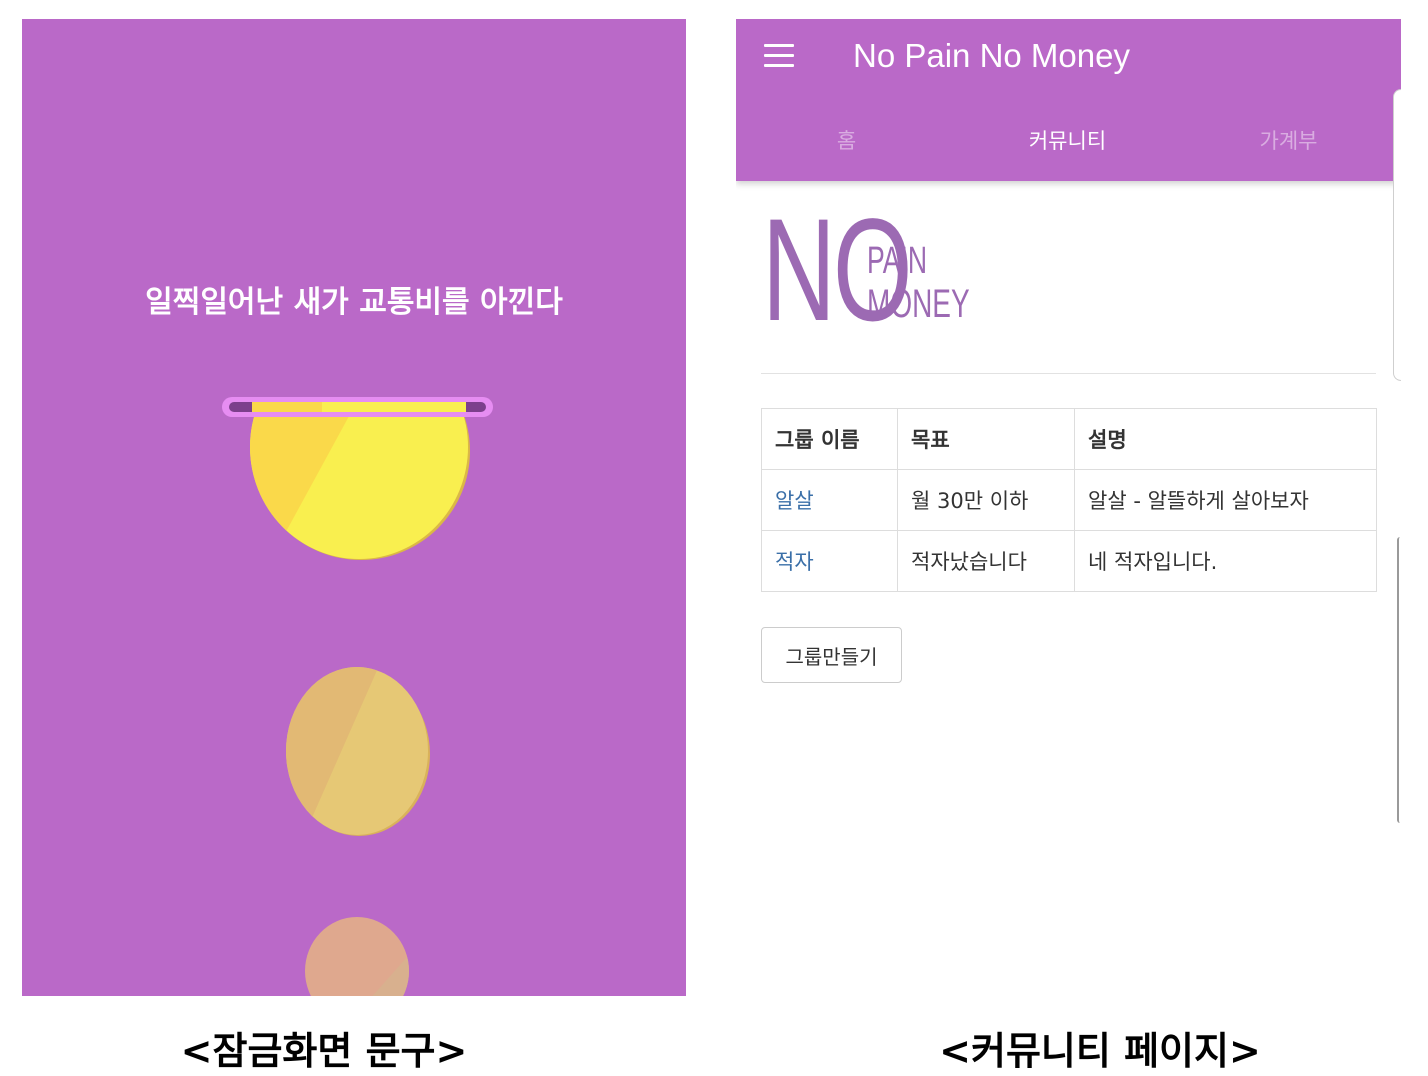  I want to click on logo-pain-text: PAIN, so click(897, 259).